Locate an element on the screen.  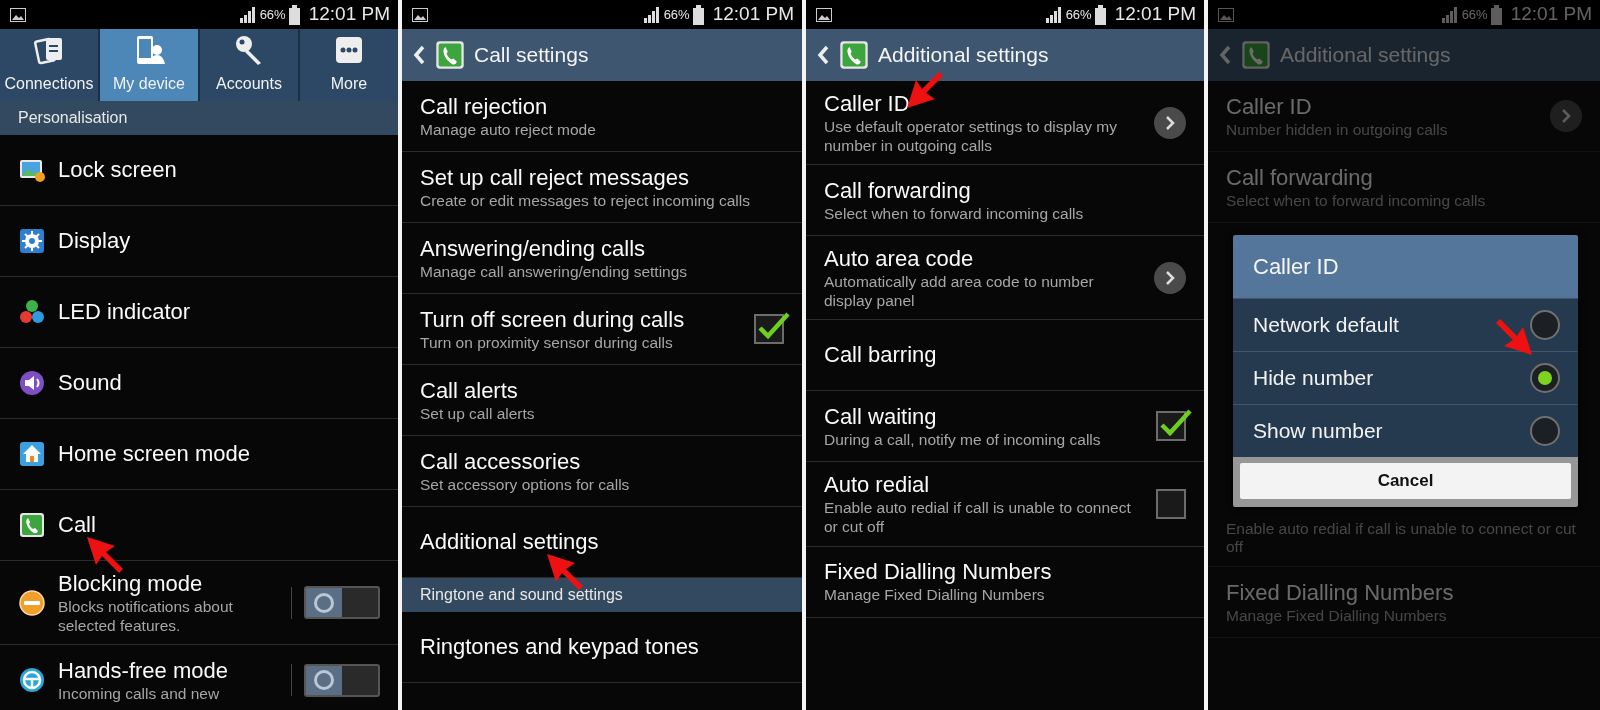
phone-icon is located at coordinates (32, 525).